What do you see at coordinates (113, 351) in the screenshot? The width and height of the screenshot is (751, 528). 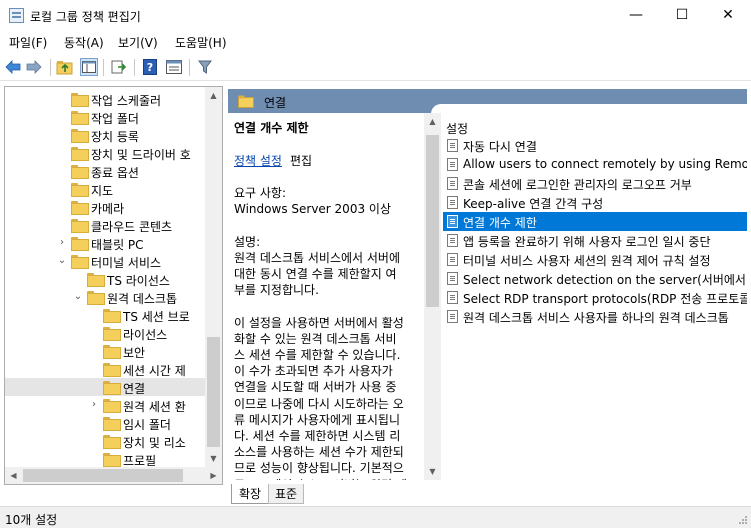 I see `tree-item: 보안` at bounding box center [113, 351].